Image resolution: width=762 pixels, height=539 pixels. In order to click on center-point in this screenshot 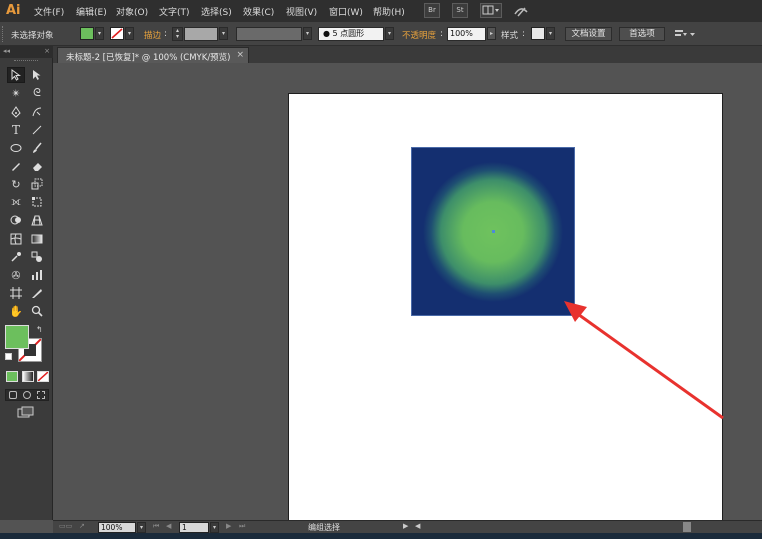, I will do `click(493, 231)`.